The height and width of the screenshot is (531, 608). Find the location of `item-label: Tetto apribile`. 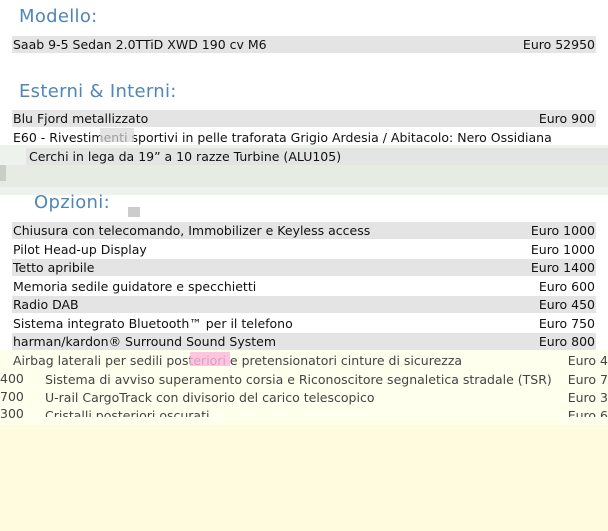

item-label: Tetto apribile is located at coordinates (54, 267).